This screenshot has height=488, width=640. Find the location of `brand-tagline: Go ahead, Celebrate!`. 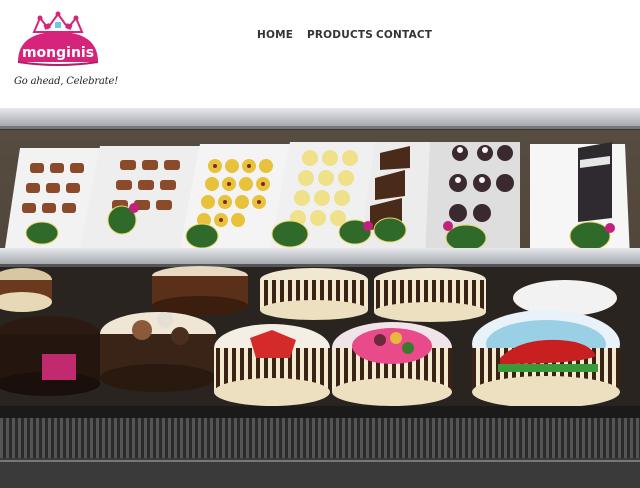

brand-tagline: Go ahead, Celebrate! is located at coordinates (66, 81).